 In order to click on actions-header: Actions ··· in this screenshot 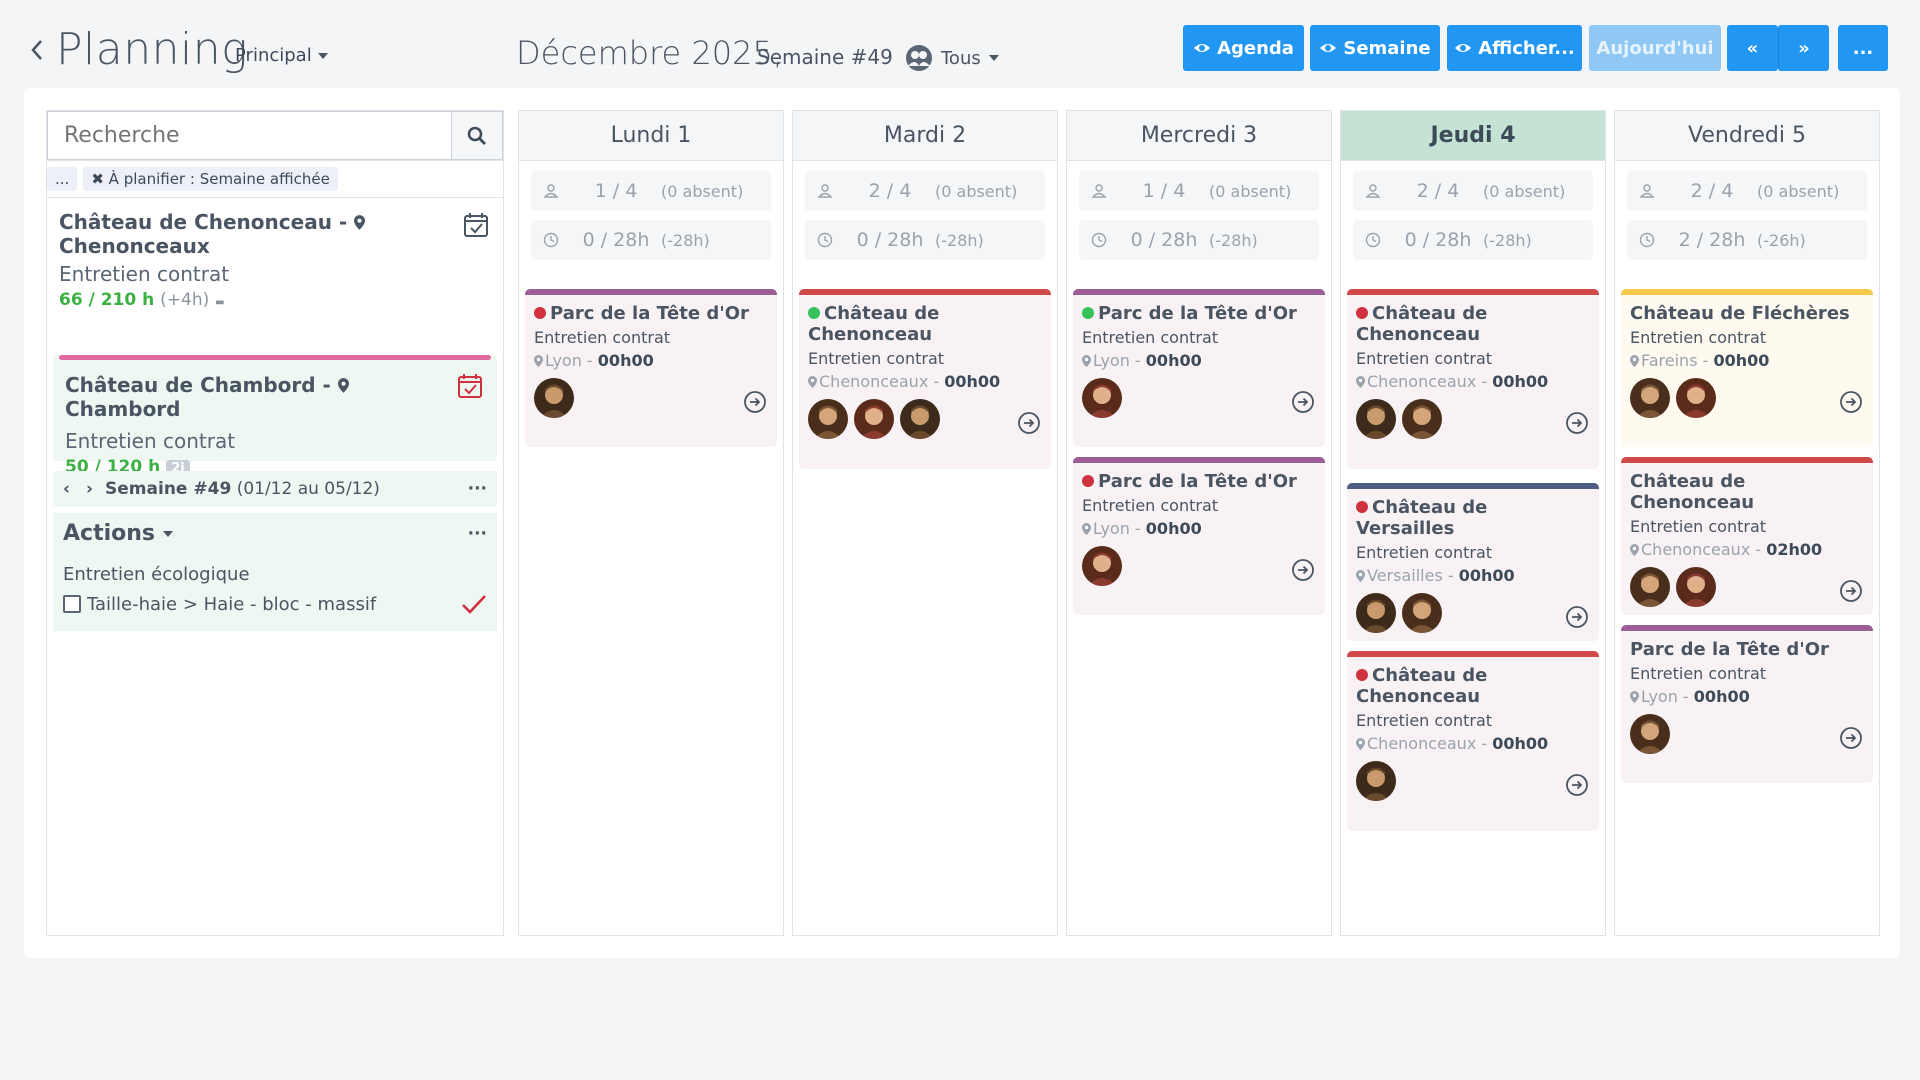, I will do `click(275, 533)`.